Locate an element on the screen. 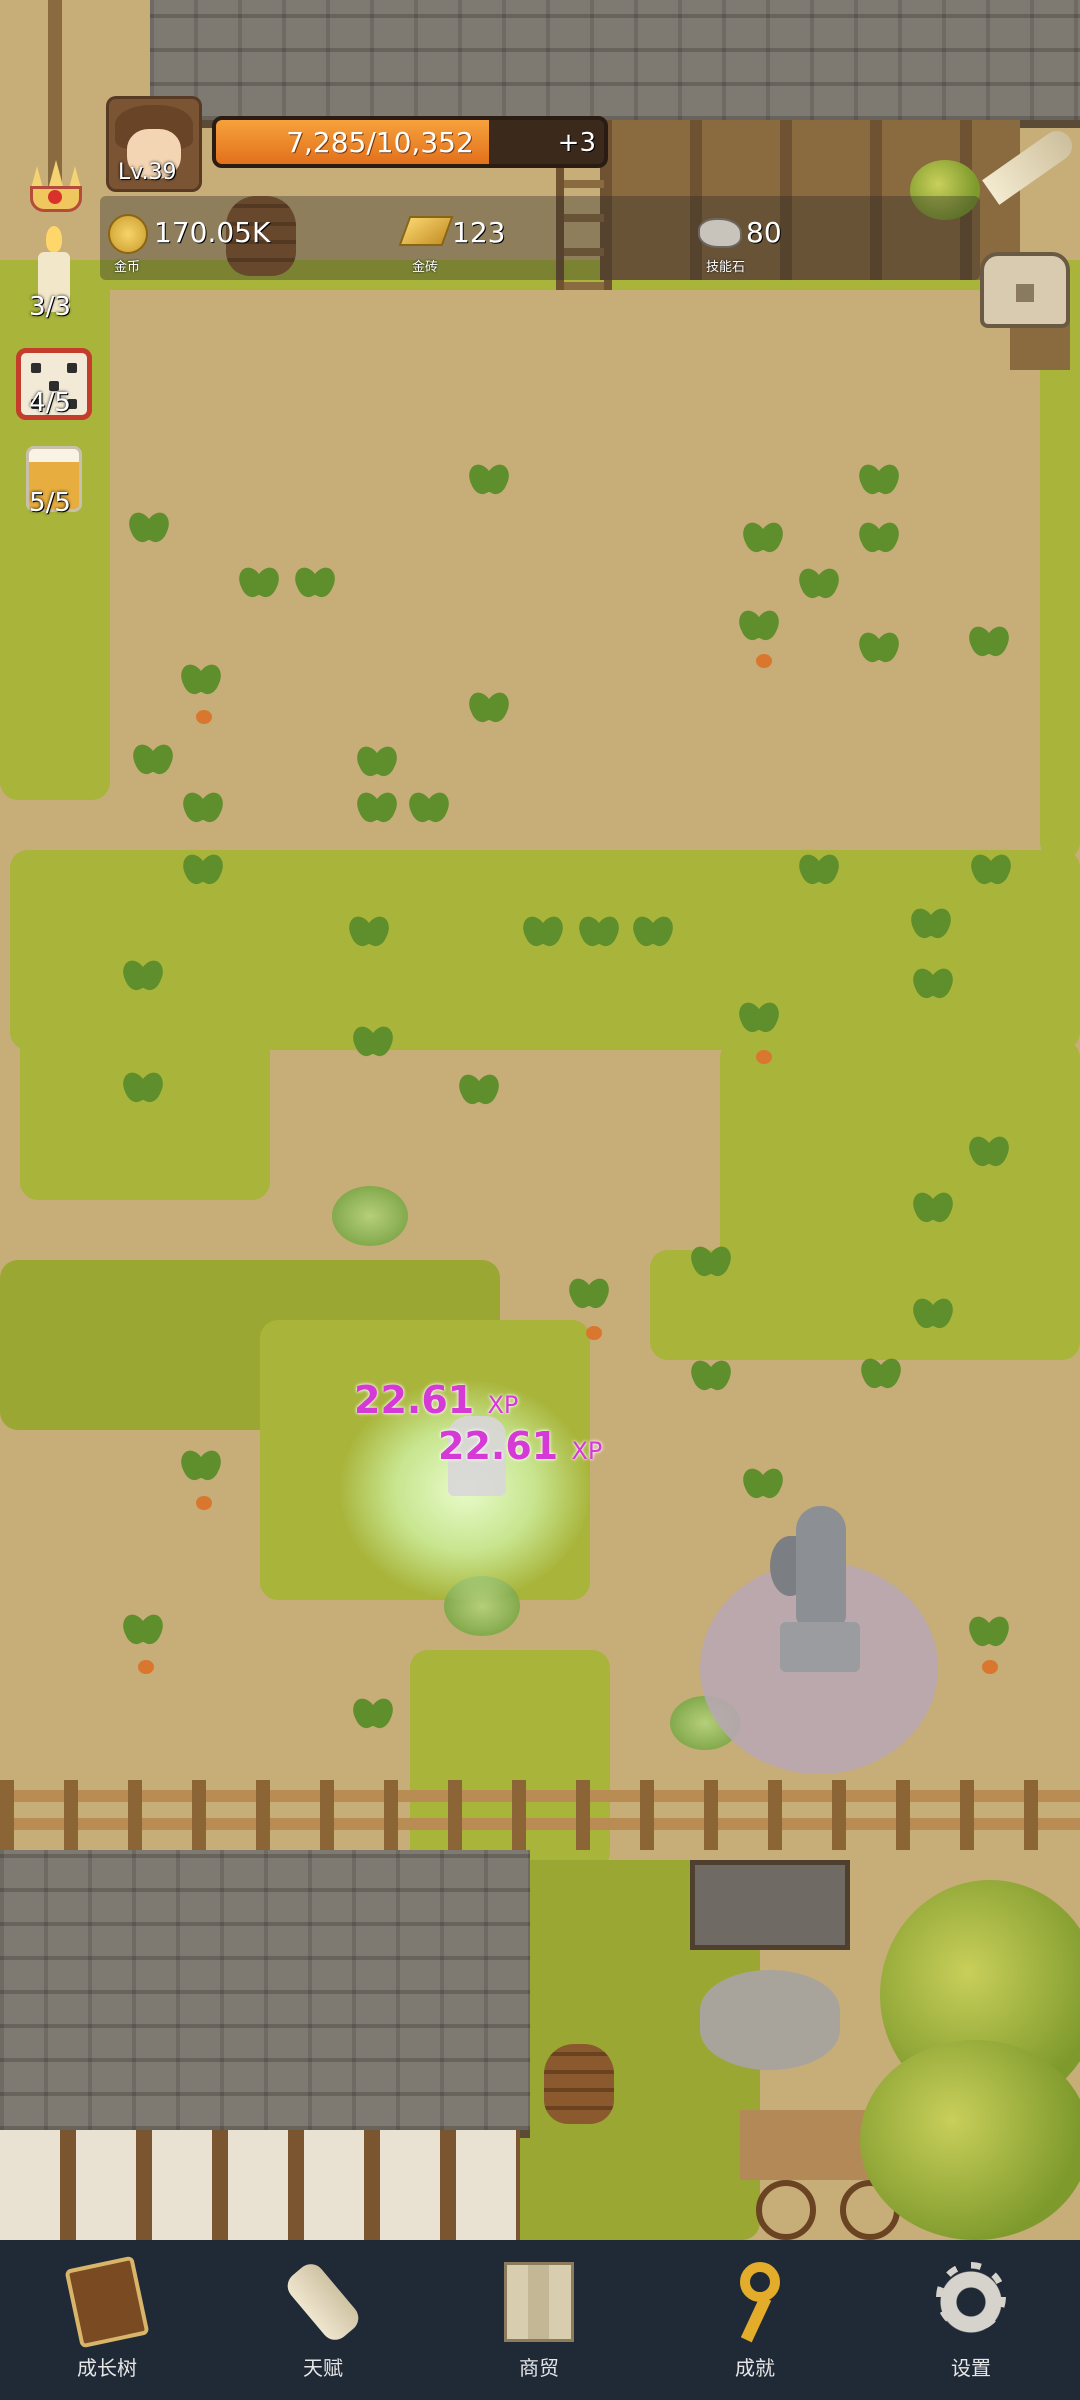  resource-caption: 金币 is located at coordinates (127, 267).